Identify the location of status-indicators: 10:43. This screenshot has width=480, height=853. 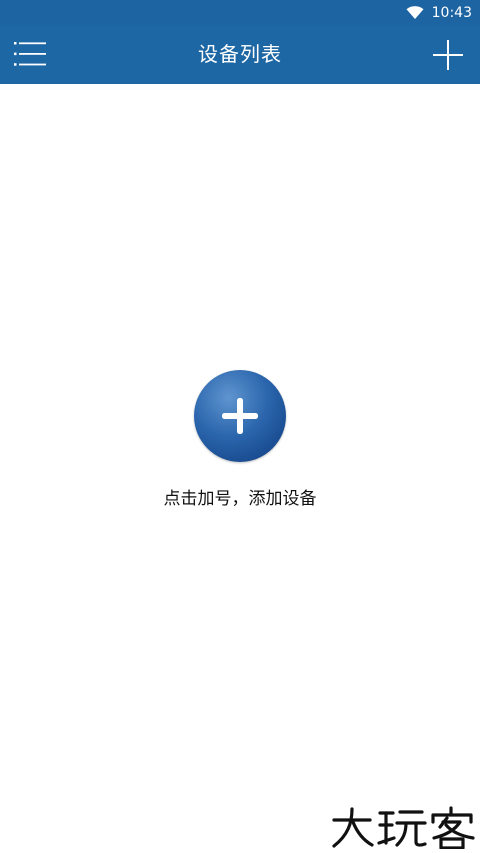
(439, 12).